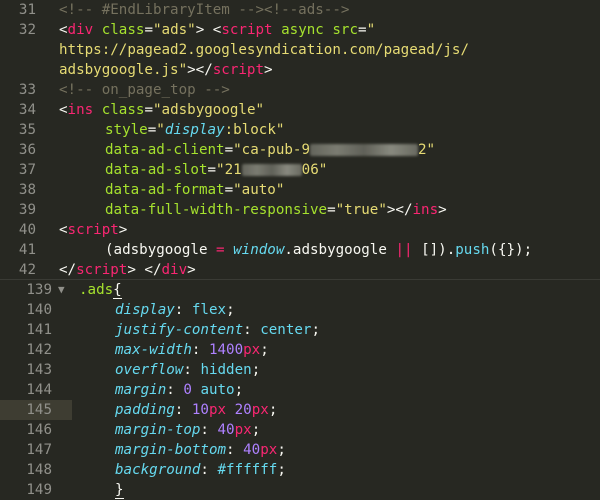 This screenshot has height=500, width=600. I want to click on code-line: 32 <div class="ads"> <script async src=", so click(300, 30).